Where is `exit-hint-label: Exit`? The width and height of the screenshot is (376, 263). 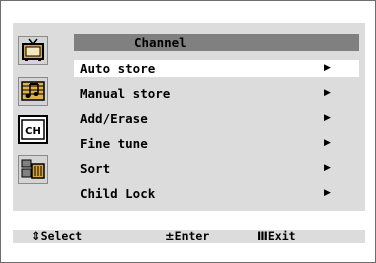
exit-hint-label: Exit is located at coordinates (281, 236).